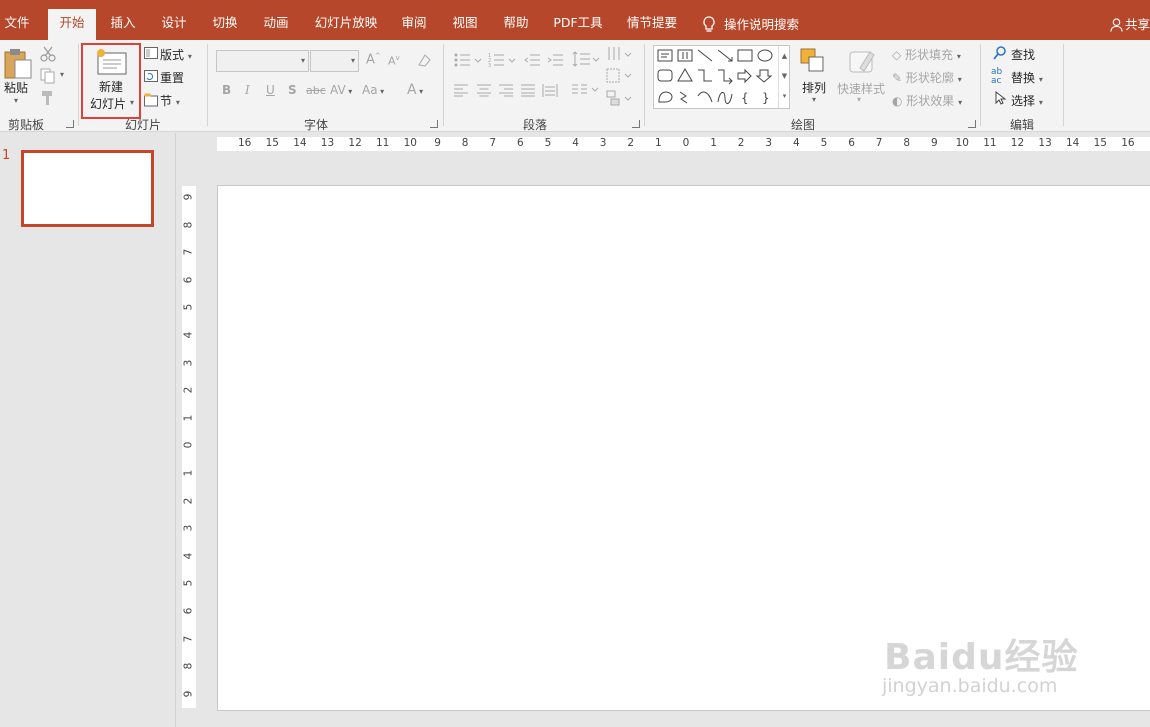 This screenshot has width=1150, height=727. I want to click on paste-button, so click(18, 64).